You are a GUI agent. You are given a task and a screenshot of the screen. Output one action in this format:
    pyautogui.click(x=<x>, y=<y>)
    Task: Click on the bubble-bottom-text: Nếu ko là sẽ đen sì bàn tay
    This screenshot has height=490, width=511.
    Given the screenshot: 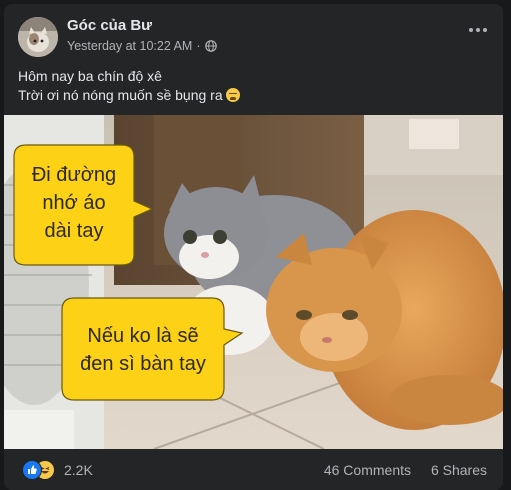 What is the action you would take?
    pyautogui.click(x=143, y=350)
    